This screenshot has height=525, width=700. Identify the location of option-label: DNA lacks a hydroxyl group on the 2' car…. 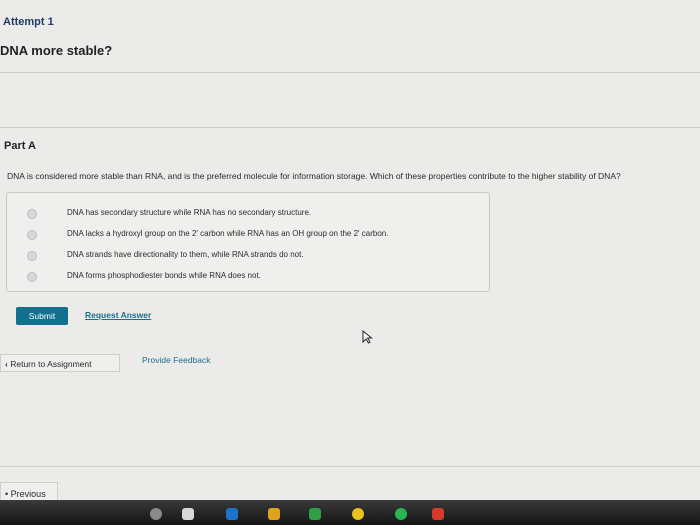
(228, 233).